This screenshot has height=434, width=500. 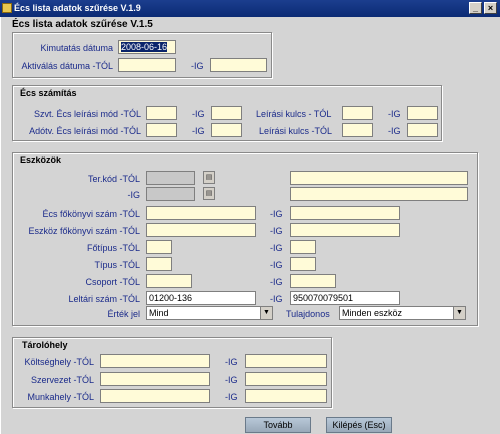 I want to click on tipus-ig-field, so click(x=303, y=264).